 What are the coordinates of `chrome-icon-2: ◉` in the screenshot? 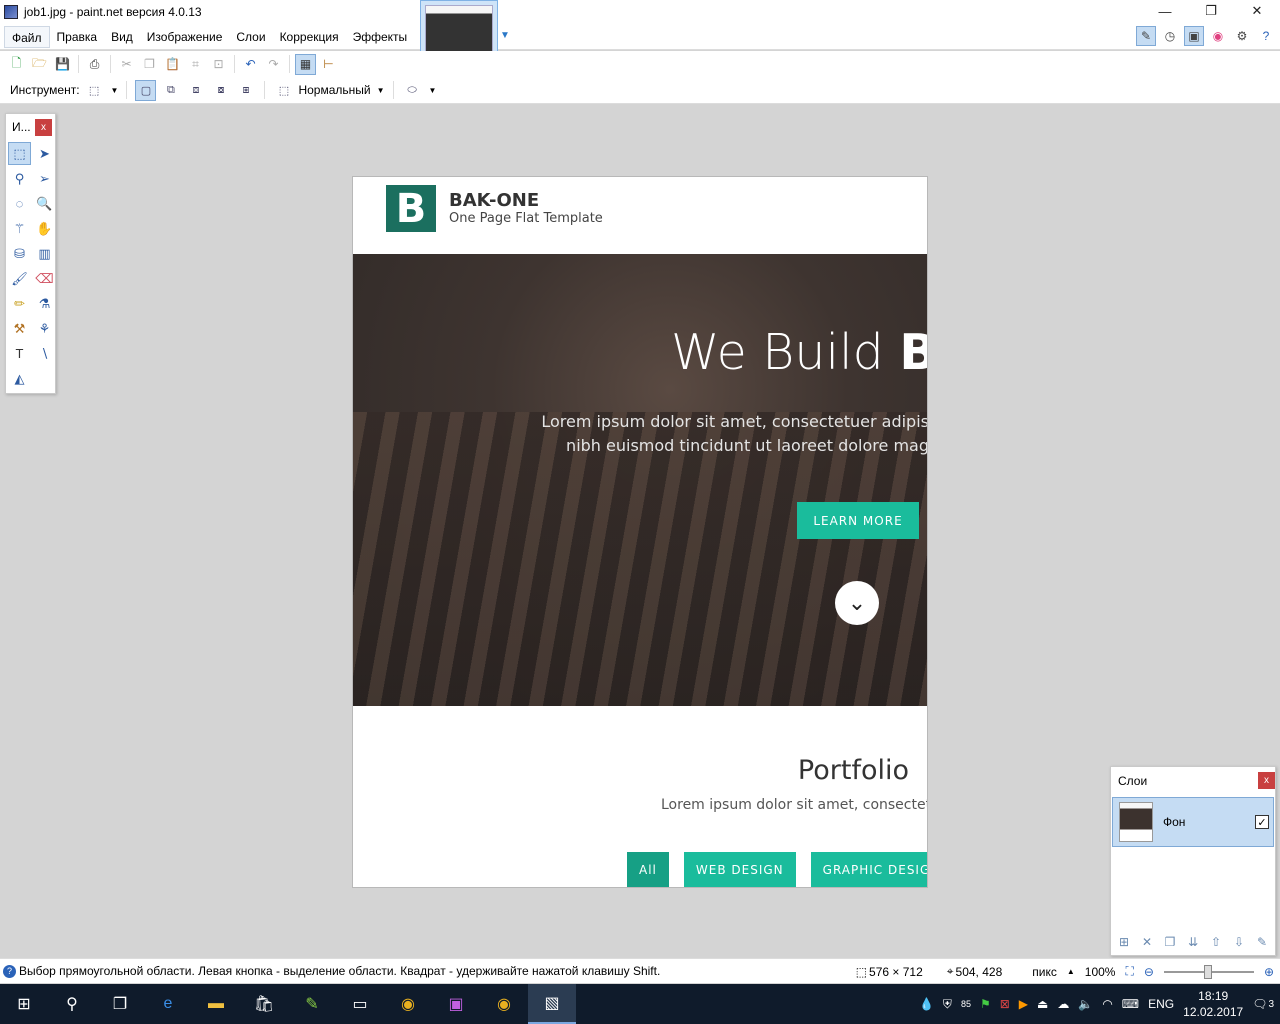 It's located at (504, 1004).